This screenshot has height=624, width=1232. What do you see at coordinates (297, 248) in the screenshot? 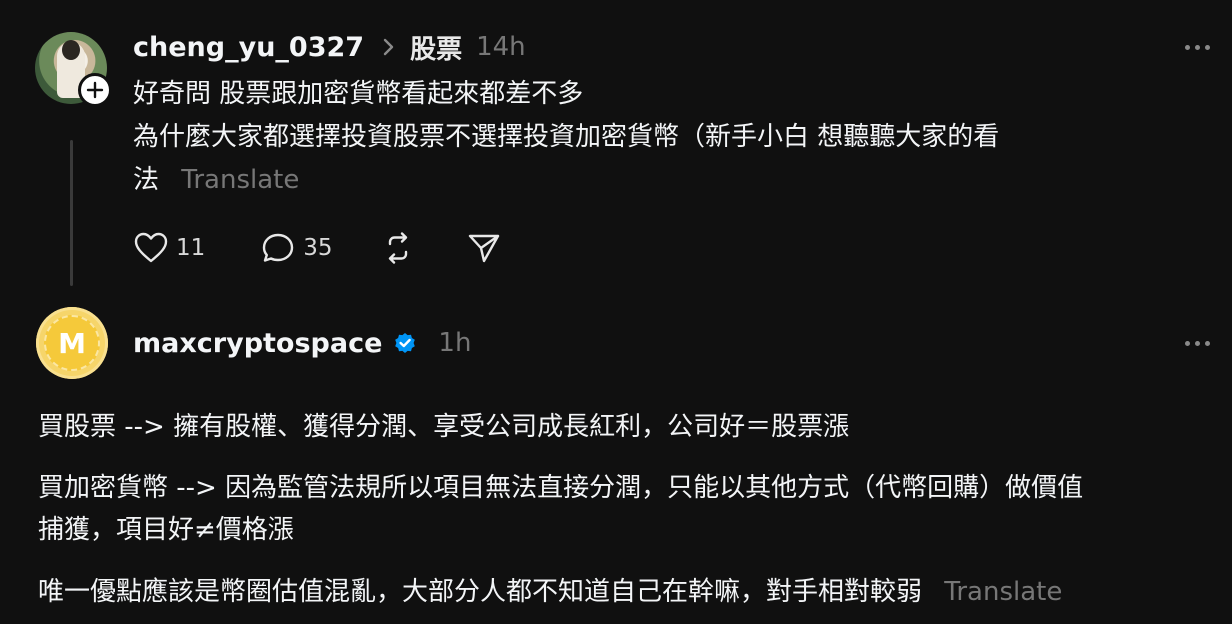
I see `reply-button: 35` at bounding box center [297, 248].